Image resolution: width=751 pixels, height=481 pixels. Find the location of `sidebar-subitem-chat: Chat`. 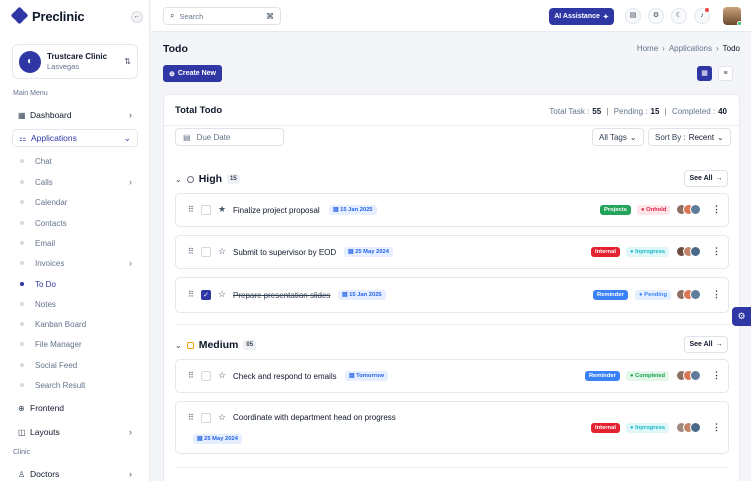

sidebar-subitem-chat: Chat is located at coordinates (79, 161).